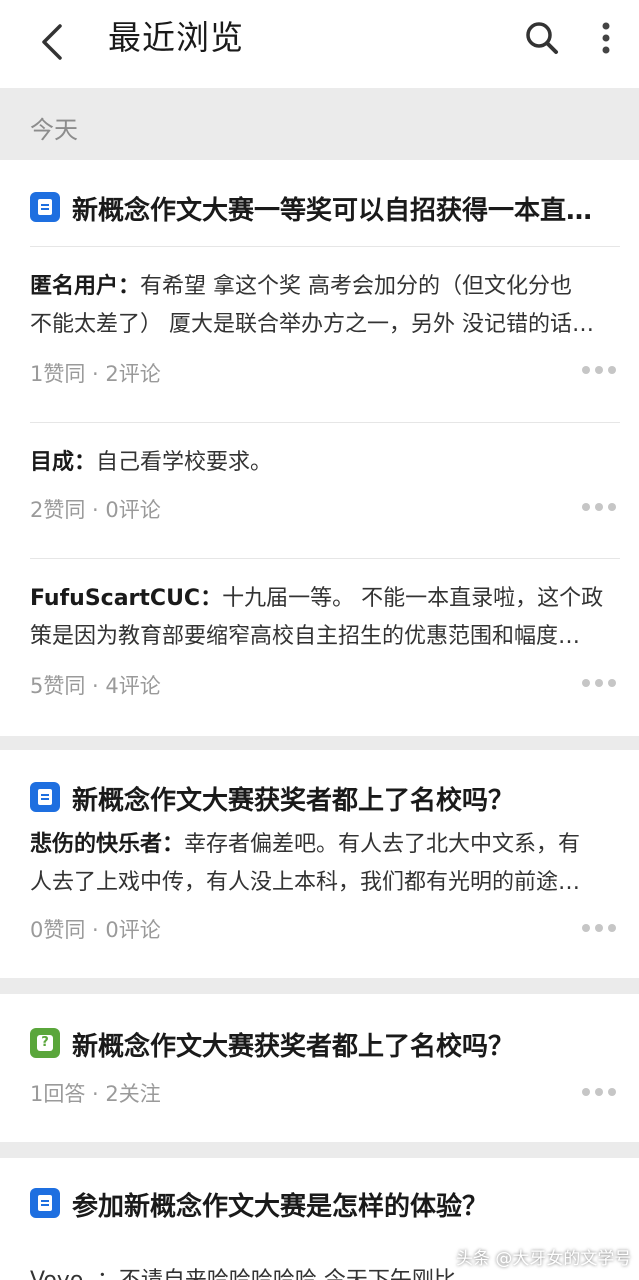 This screenshot has height=1280, width=639. I want to click on answer-excerpt: 目成：自己看学校要求。, so click(325, 463).